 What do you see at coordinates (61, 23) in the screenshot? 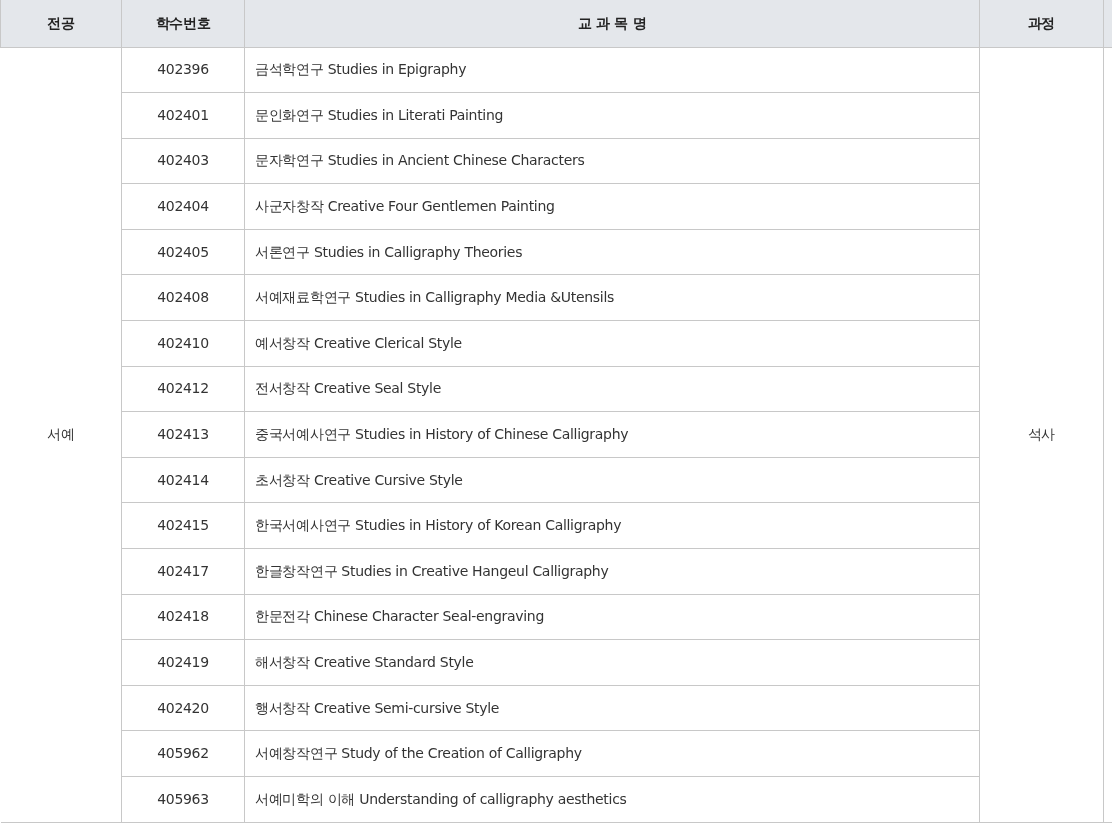
I see `column-header: 전공` at bounding box center [61, 23].